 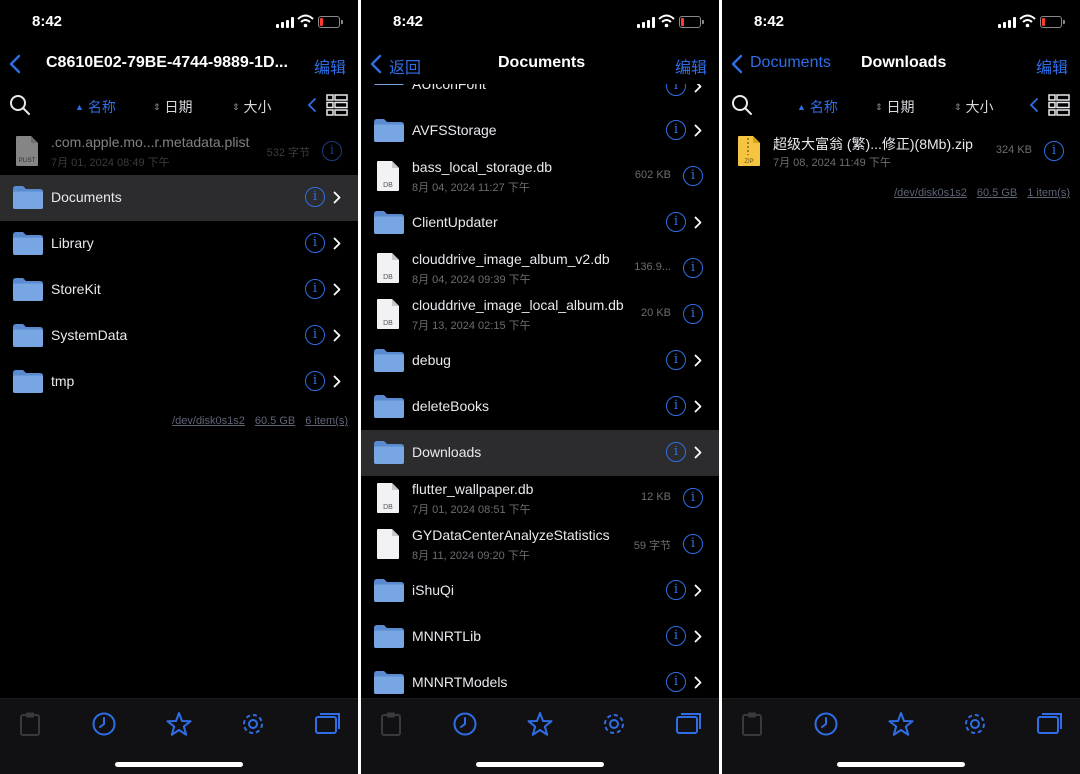 What do you see at coordinates (389, 222) in the screenshot?
I see `folder-icon` at bounding box center [389, 222].